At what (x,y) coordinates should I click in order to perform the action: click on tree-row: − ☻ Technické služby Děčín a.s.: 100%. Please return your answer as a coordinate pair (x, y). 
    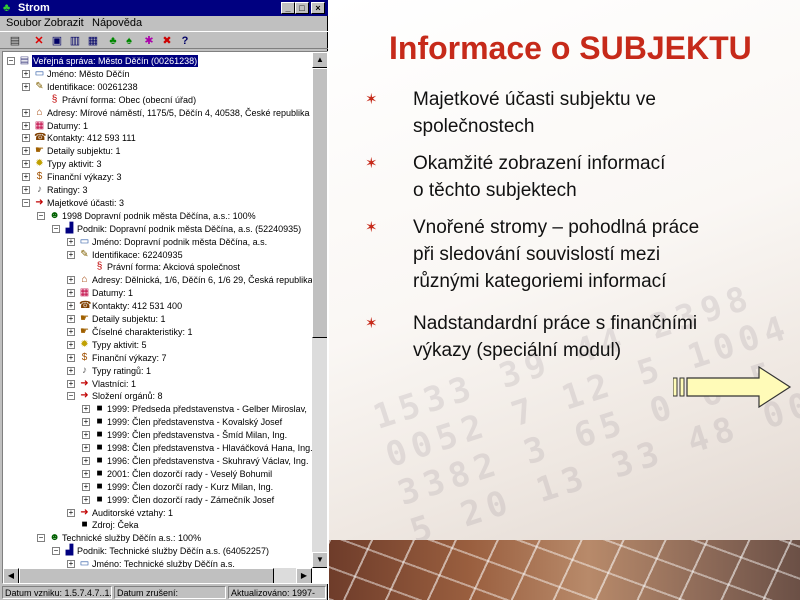
    Looking at the image, I should click on (157, 538).